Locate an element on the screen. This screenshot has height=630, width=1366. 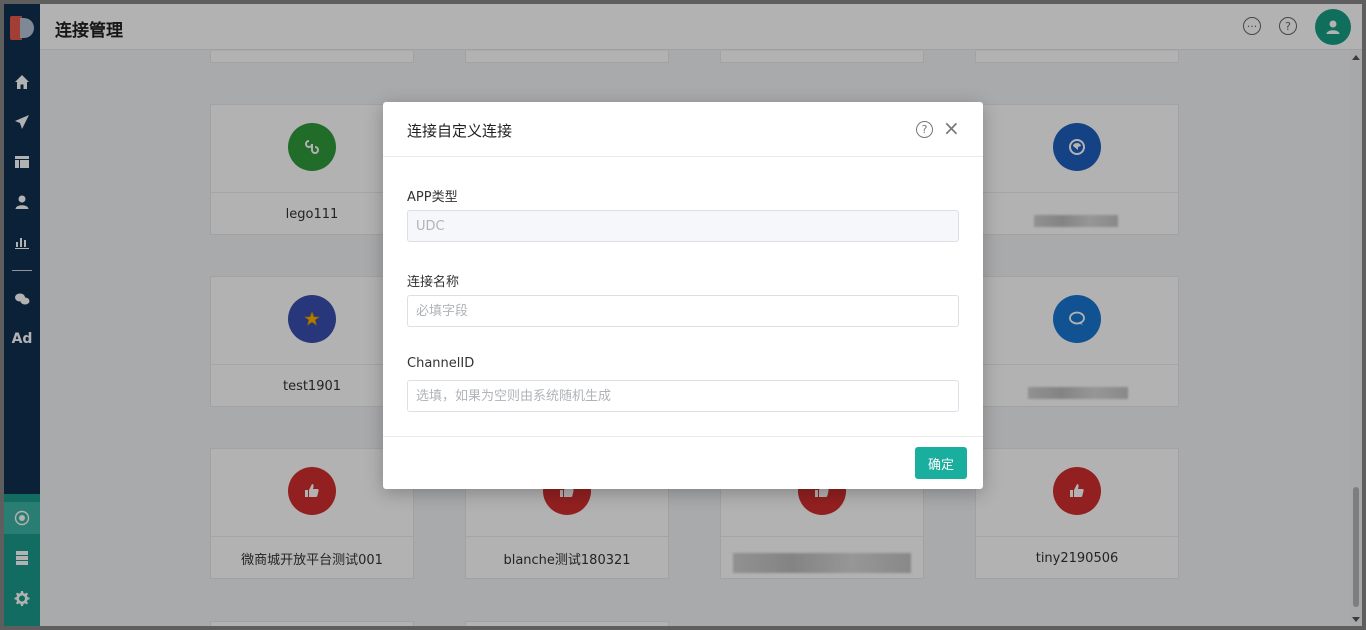
dialog-footer-divider is located at coordinates (683, 436).